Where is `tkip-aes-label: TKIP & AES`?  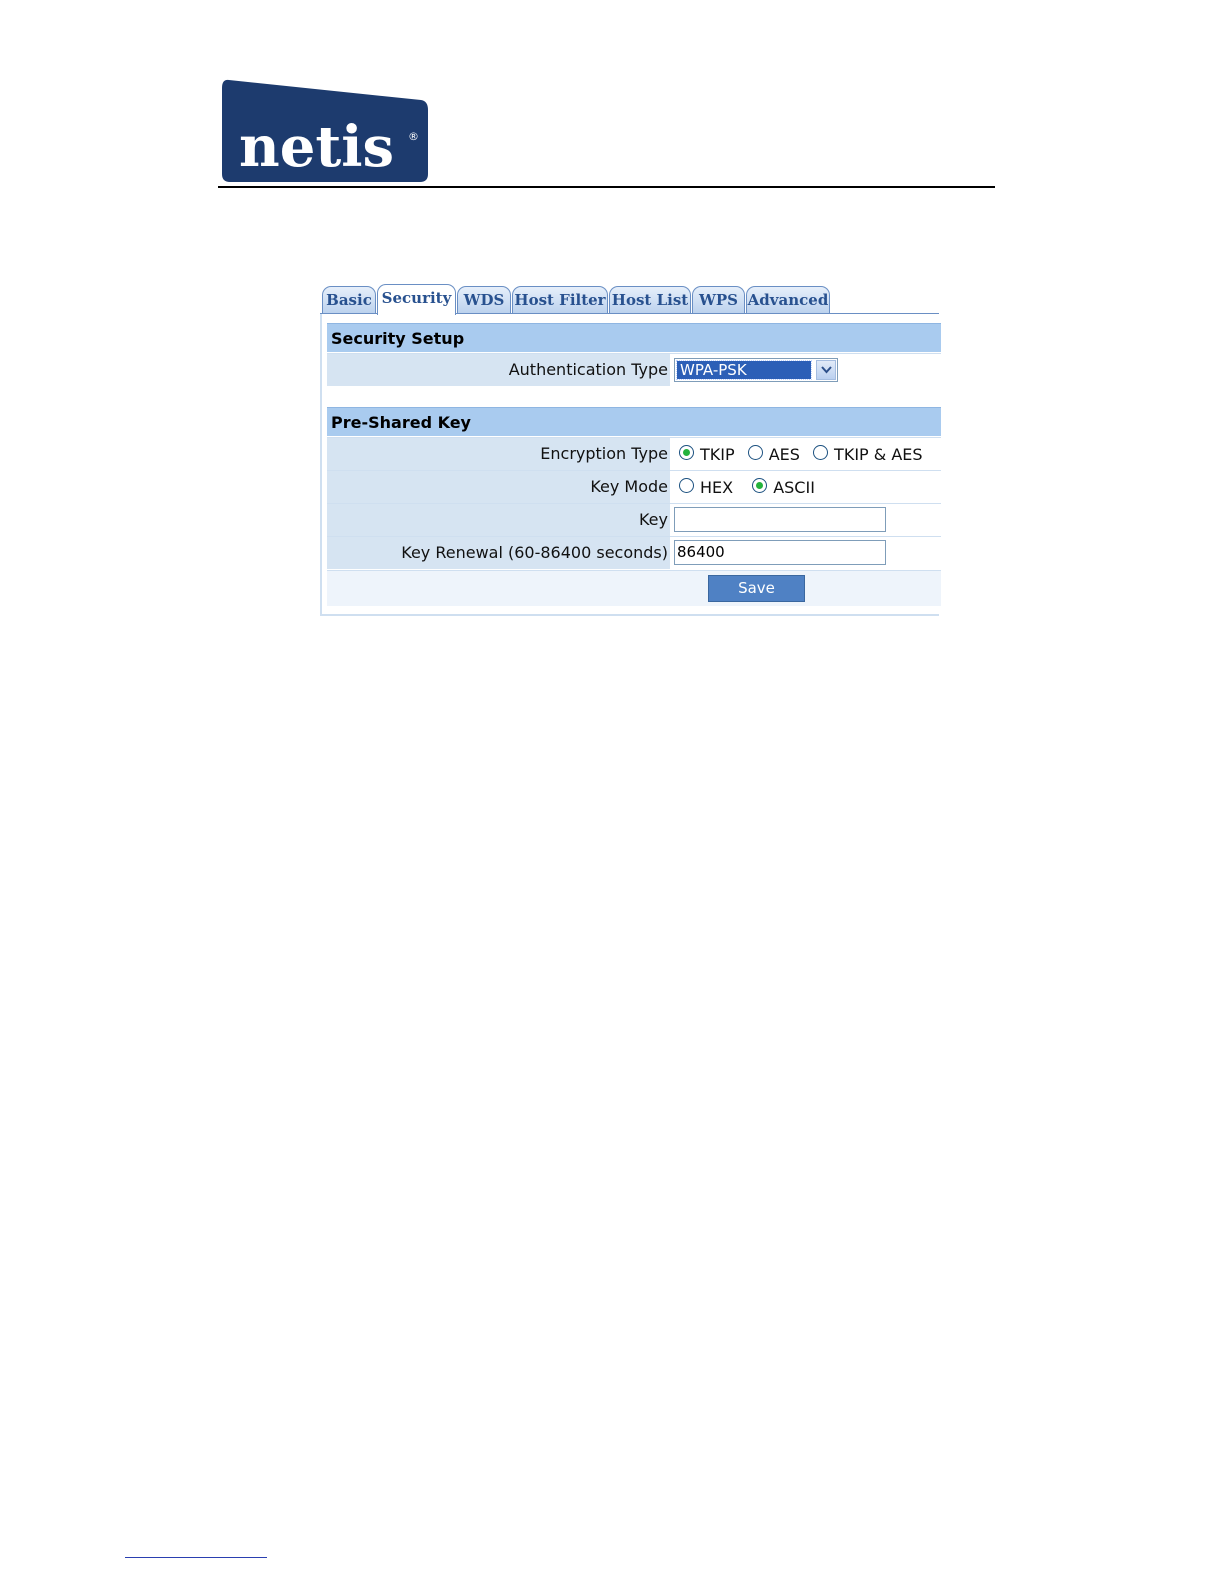
tkip-aes-label: TKIP & AES is located at coordinates (878, 454).